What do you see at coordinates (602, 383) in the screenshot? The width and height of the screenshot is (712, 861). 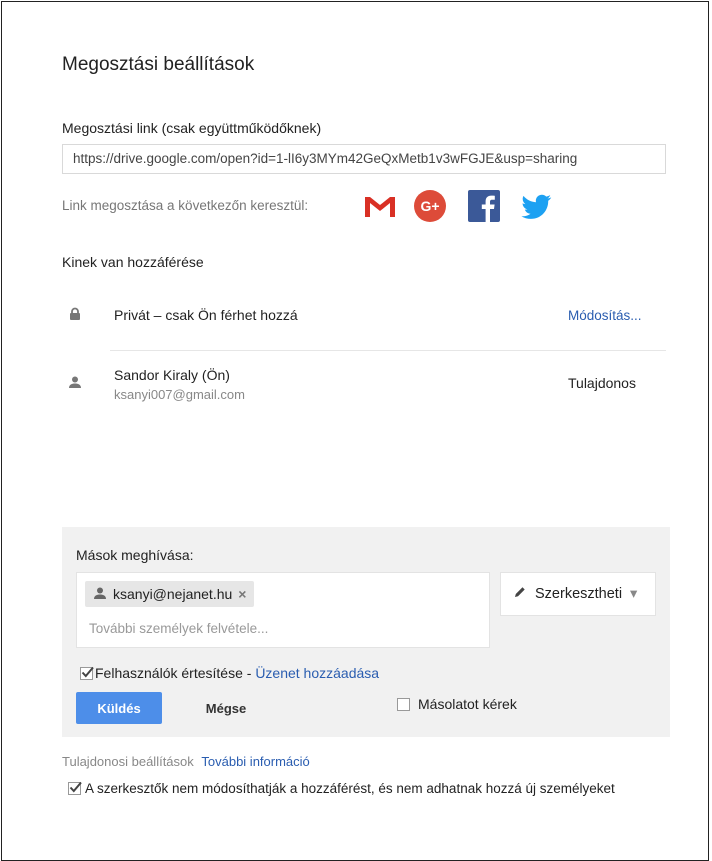 I see `owner-role: Tulajdonos` at bounding box center [602, 383].